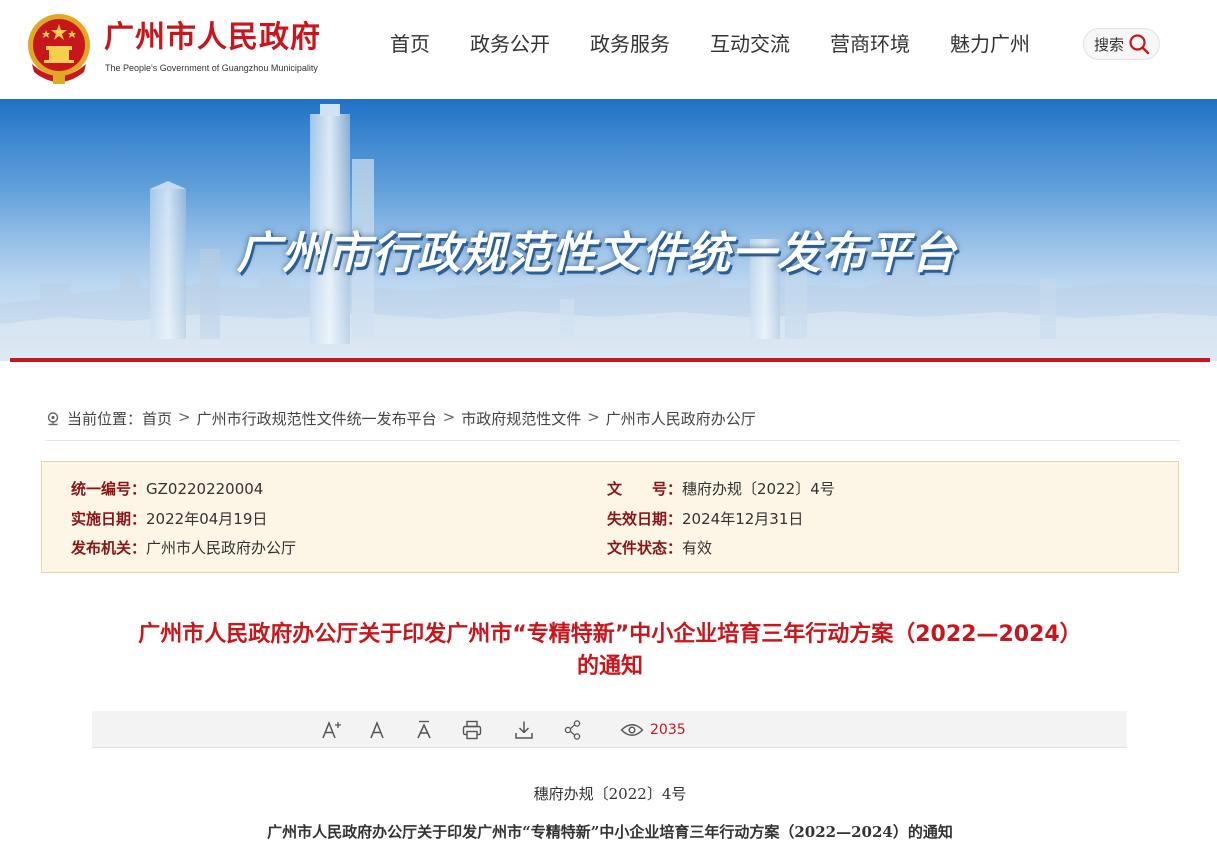 This screenshot has height=862, width=1217. What do you see at coordinates (645, 548) in the screenshot?
I see `info-status-label: 文件状态：` at bounding box center [645, 548].